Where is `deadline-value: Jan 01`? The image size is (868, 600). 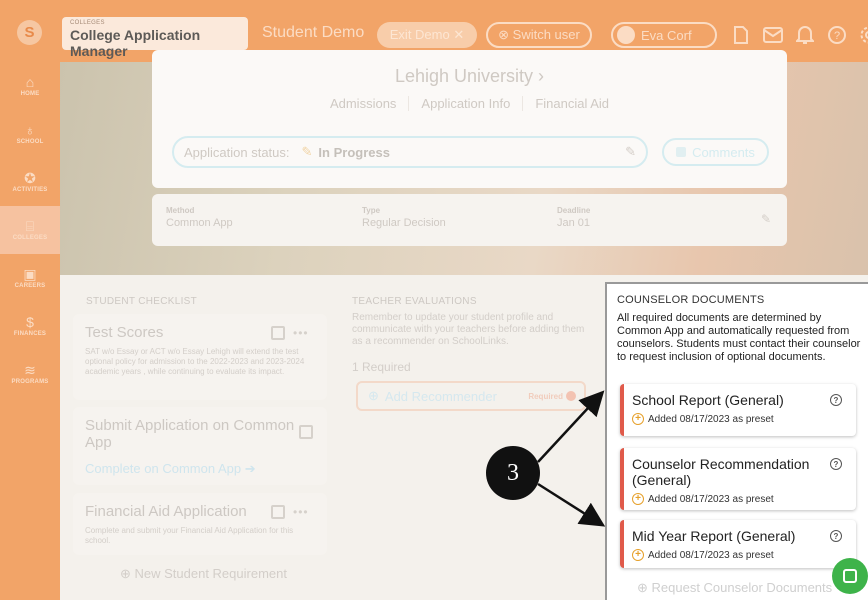 deadline-value: Jan 01 is located at coordinates (574, 223).